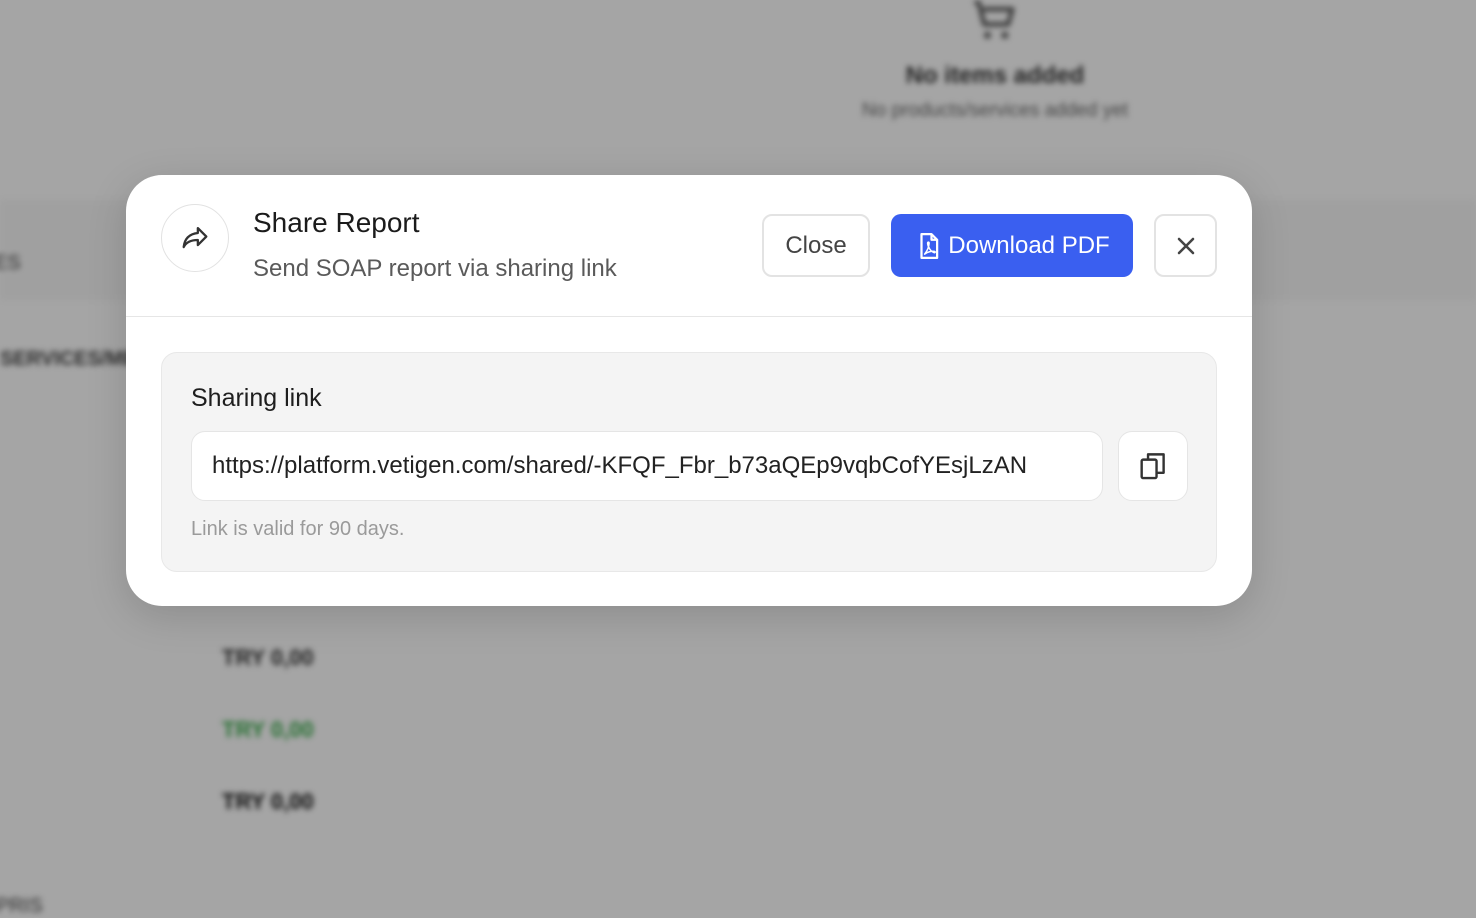 The width and height of the screenshot is (1476, 918). I want to click on dialog-title: Share Report, so click(336, 222).